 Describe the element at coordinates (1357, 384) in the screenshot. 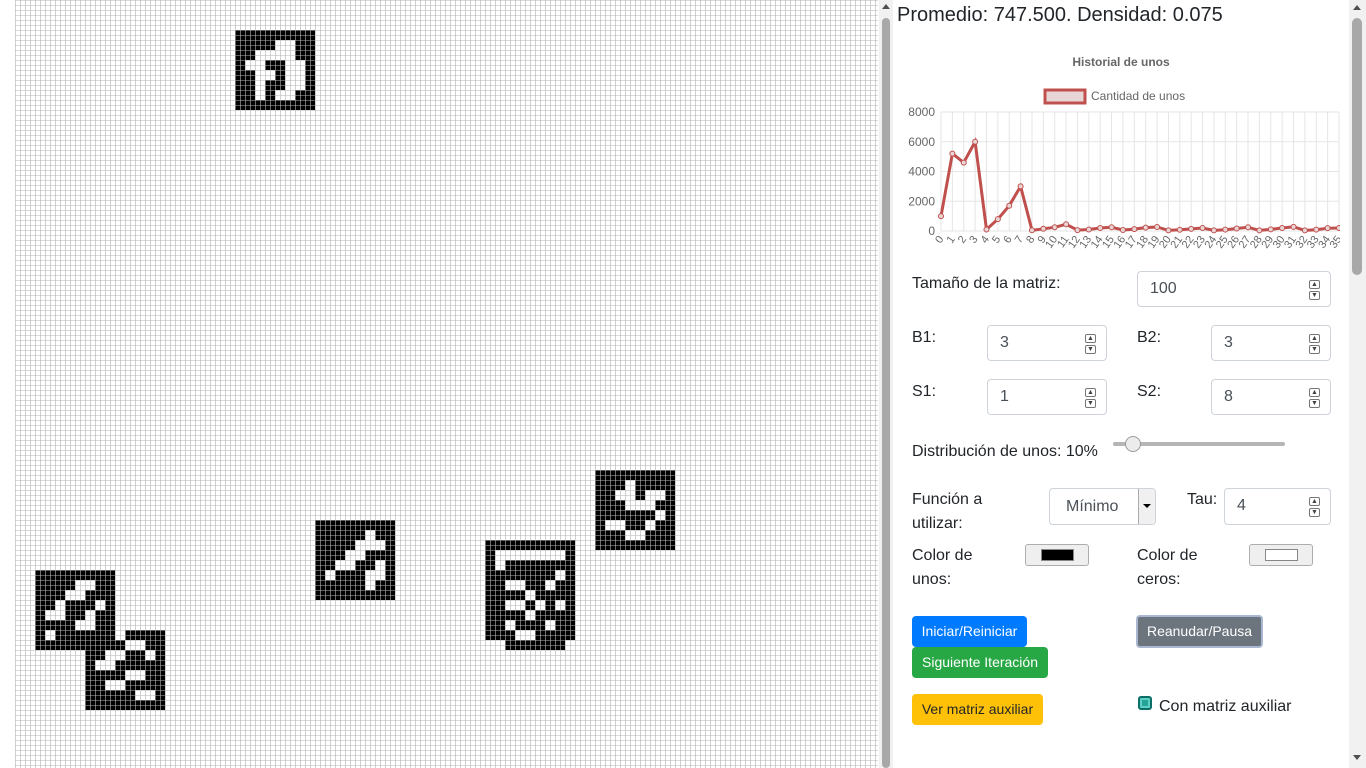

I see `page-scrollbar` at that location.